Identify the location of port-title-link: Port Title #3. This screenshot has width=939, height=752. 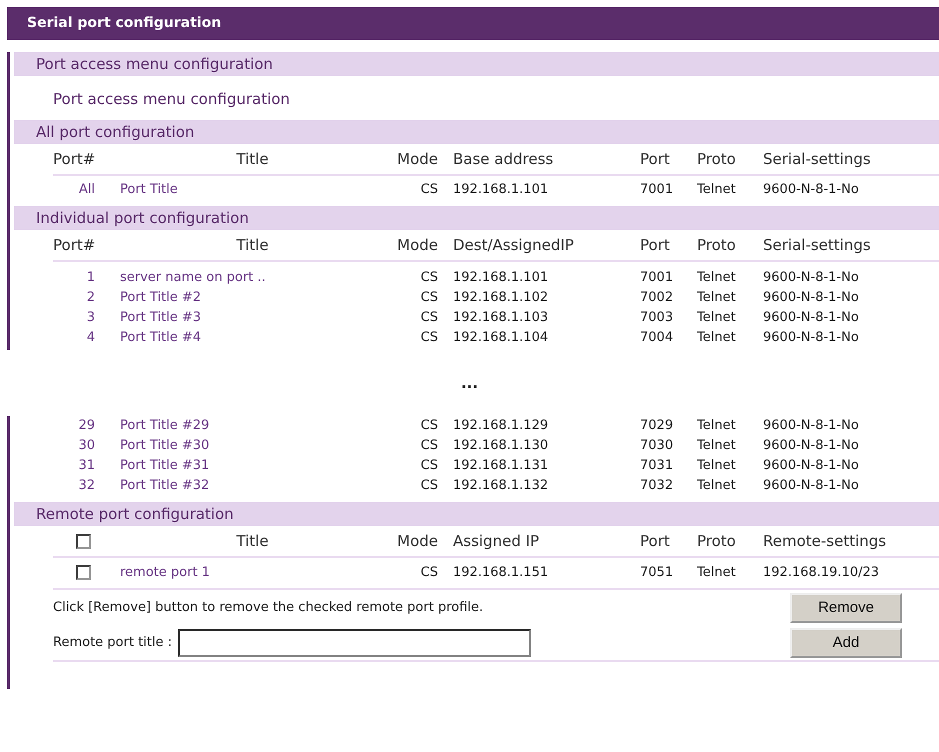
(252, 318).